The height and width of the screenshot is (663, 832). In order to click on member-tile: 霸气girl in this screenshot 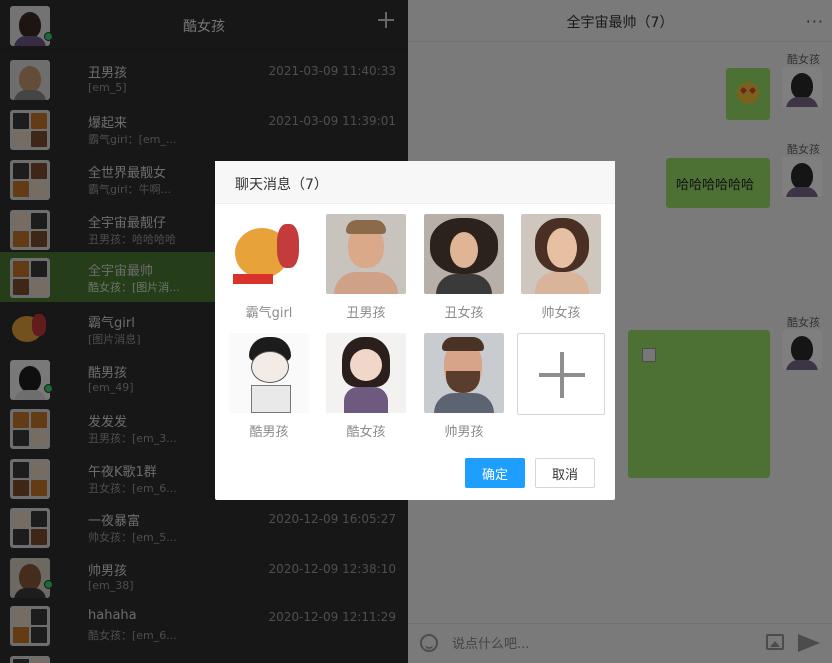, I will do `click(269, 267)`.